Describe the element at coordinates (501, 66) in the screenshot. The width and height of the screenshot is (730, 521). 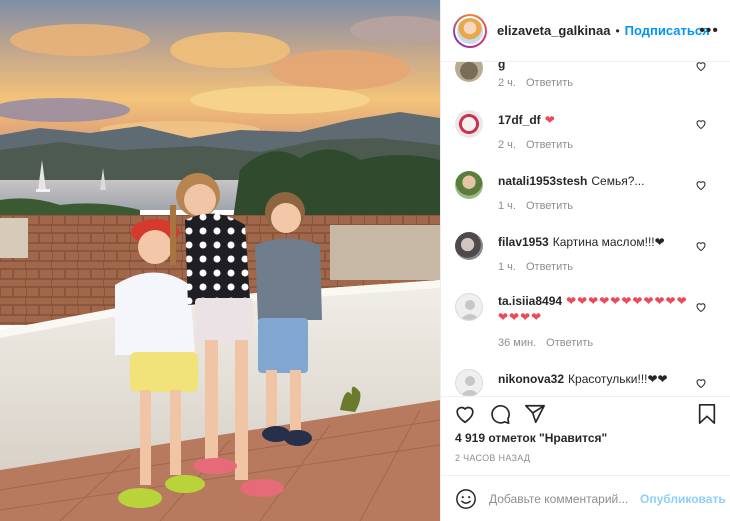
I see `commenter-username: g` at that location.